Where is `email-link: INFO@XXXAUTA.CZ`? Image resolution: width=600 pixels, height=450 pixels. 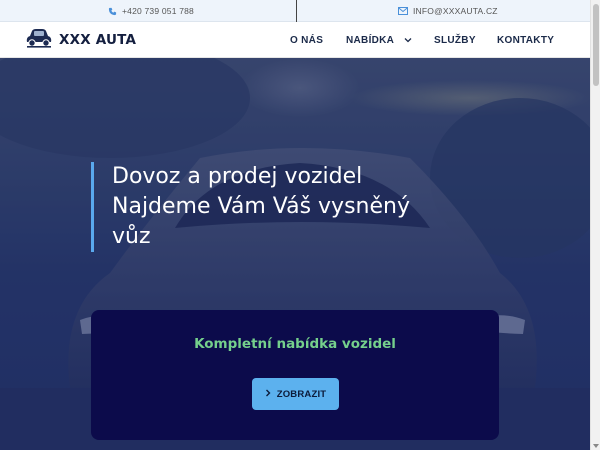
email-link: INFO@XXXAUTA.CZ is located at coordinates (448, 11).